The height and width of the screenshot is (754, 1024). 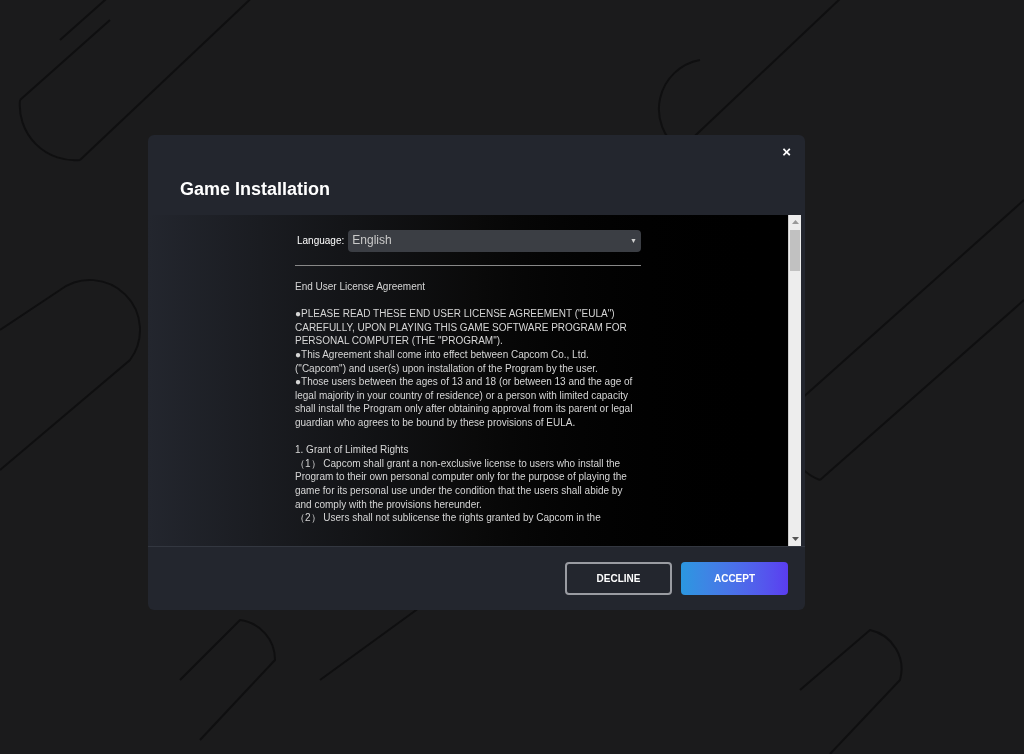 What do you see at coordinates (464, 402) in the screenshot?
I see `eula-paragraph: ●Those users between the ages of 13 and 18 (or between 13 and the age of legal majority in your country of residence) or a person with limited capacity shall install the Program only after obtaining approval from its parent or legal guardian who agrees to be bound by these provisions of EULA.` at bounding box center [464, 402].